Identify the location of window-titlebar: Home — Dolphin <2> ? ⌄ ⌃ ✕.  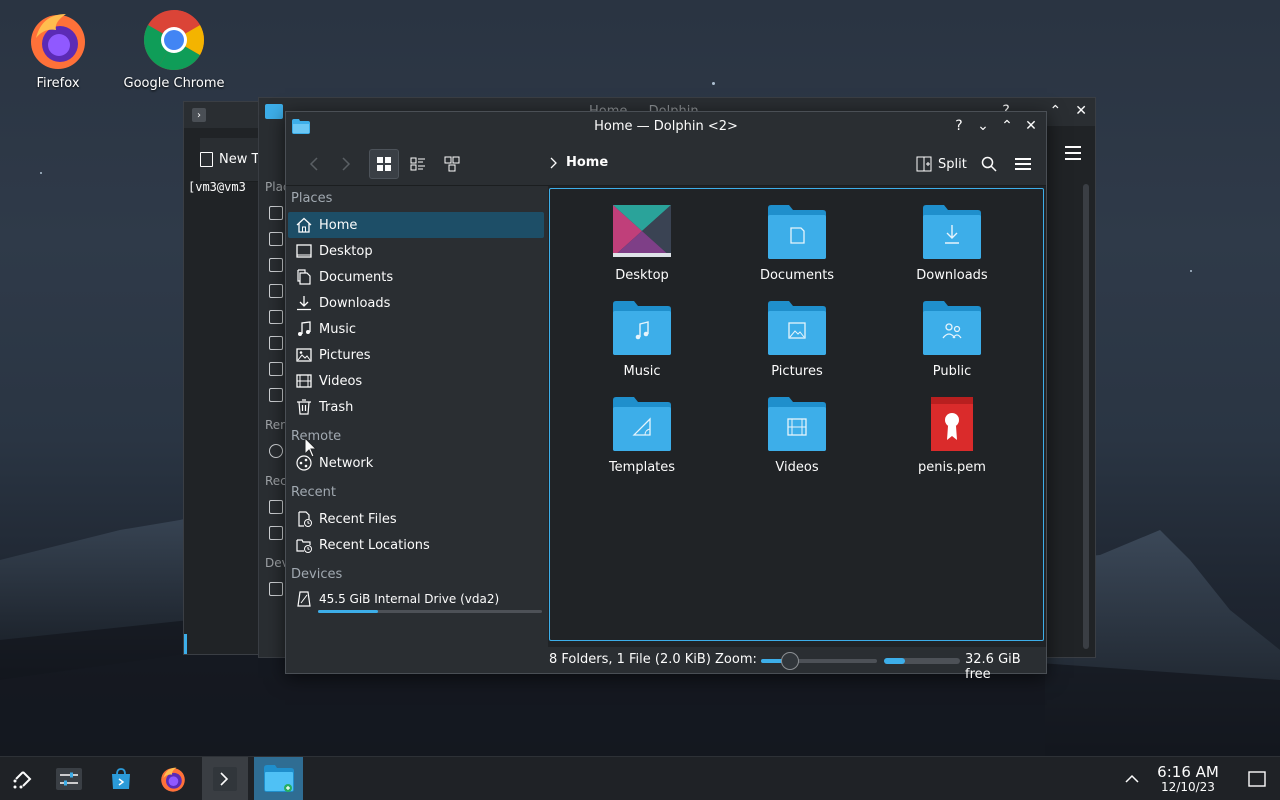
(666, 127).